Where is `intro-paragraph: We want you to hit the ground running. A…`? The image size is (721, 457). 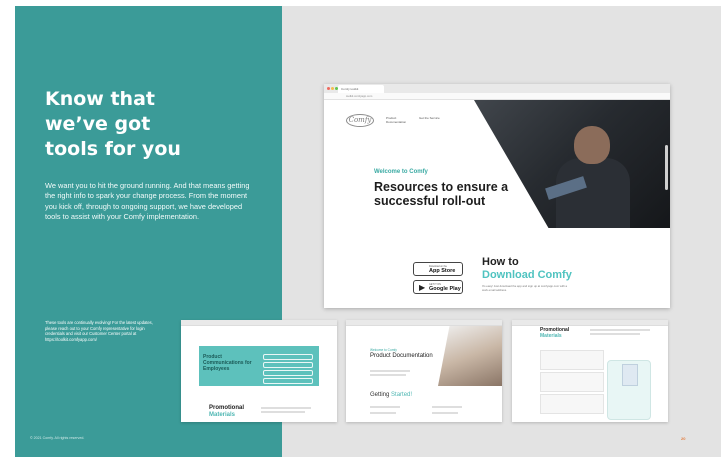
intro-paragraph: We want you to hit the ground running. A… is located at coordinates (147, 201).